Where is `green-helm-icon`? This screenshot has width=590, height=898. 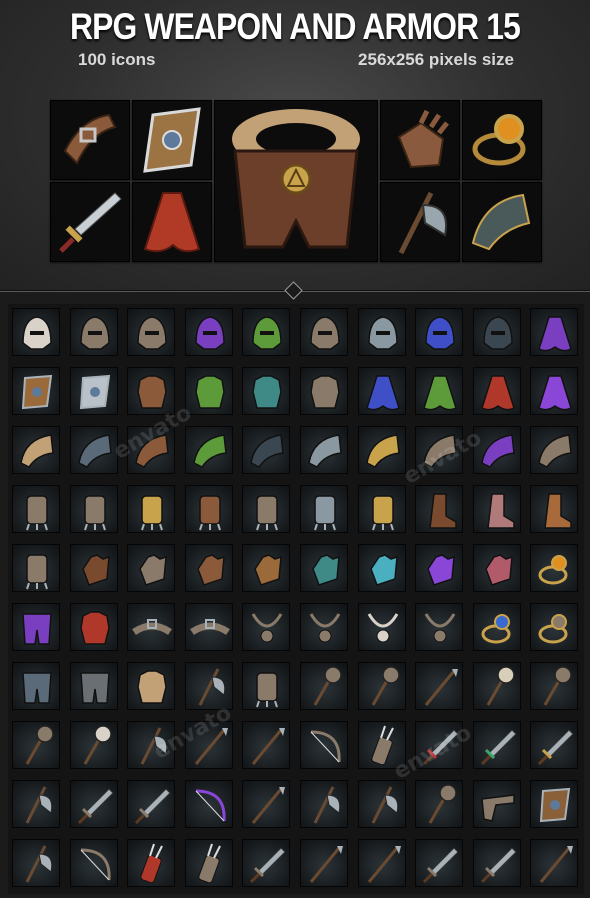 green-helm-icon is located at coordinates (267, 333).